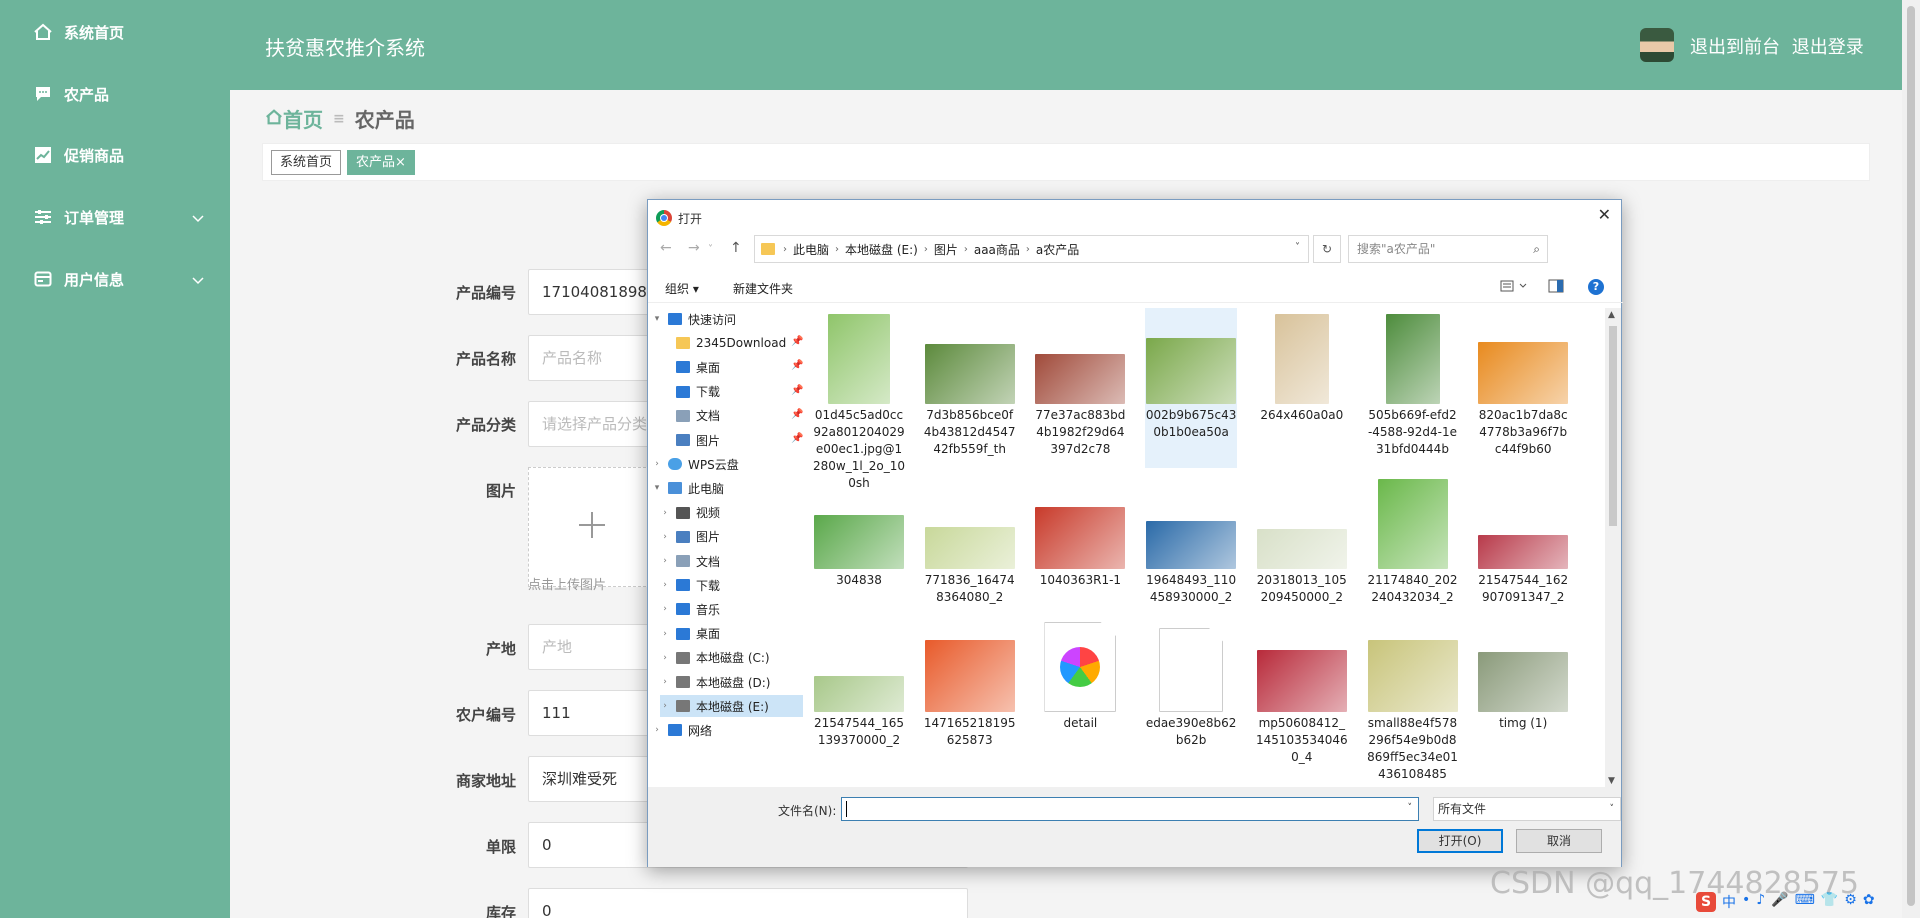 The width and height of the screenshot is (1920, 918). What do you see at coordinates (1057, 249) in the screenshot?
I see `path-crumb: a农产品` at bounding box center [1057, 249].